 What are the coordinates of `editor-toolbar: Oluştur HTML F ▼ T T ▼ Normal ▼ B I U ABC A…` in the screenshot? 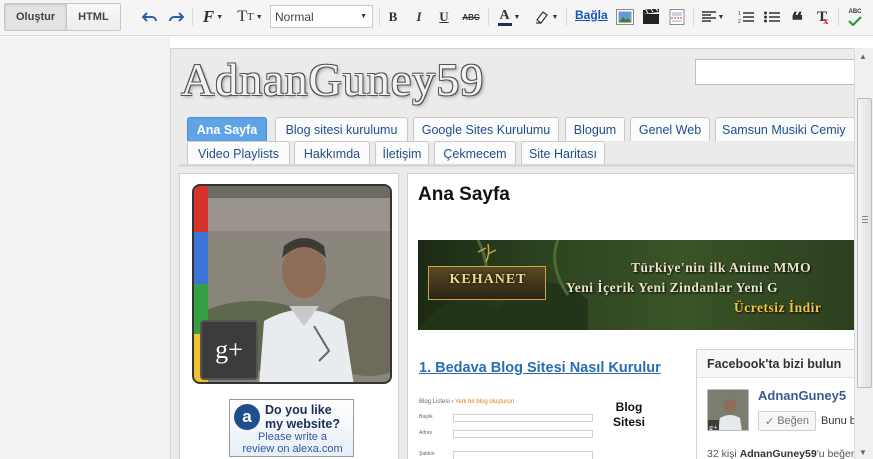 It's located at (436, 18).